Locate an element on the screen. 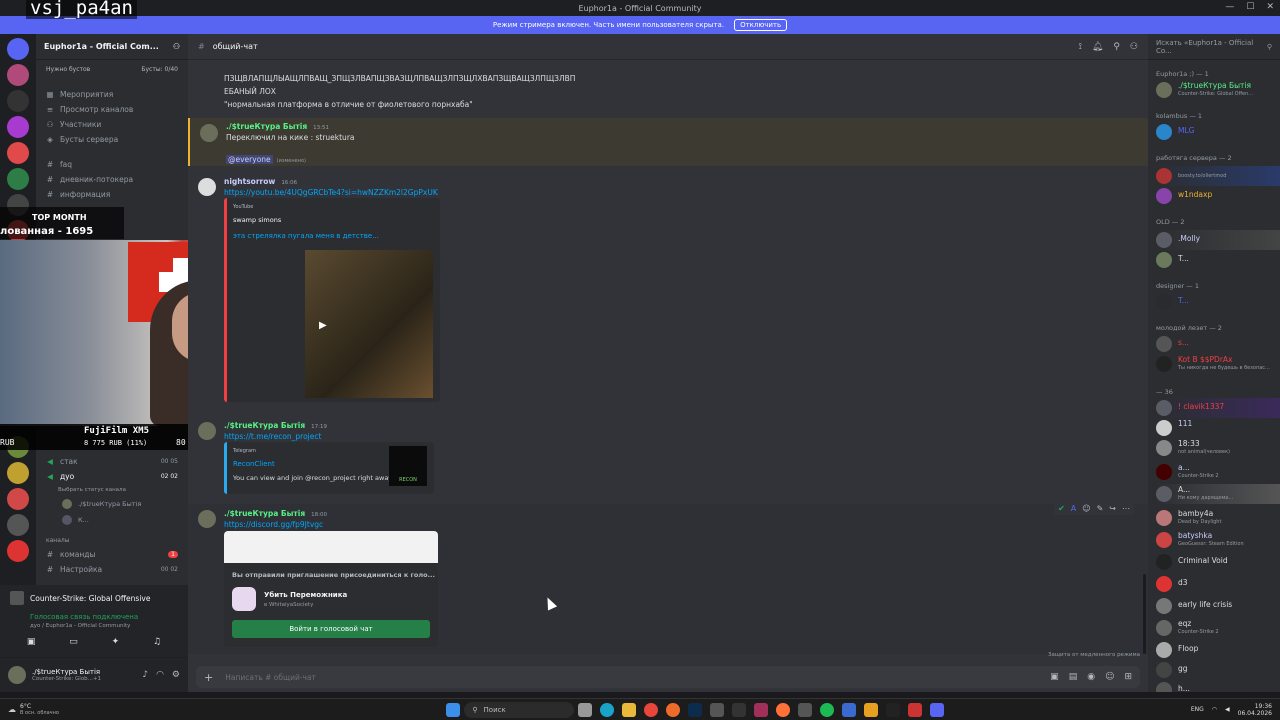 This screenshot has width=1280, height=720. channel-faq: # faq is located at coordinates (112, 164).